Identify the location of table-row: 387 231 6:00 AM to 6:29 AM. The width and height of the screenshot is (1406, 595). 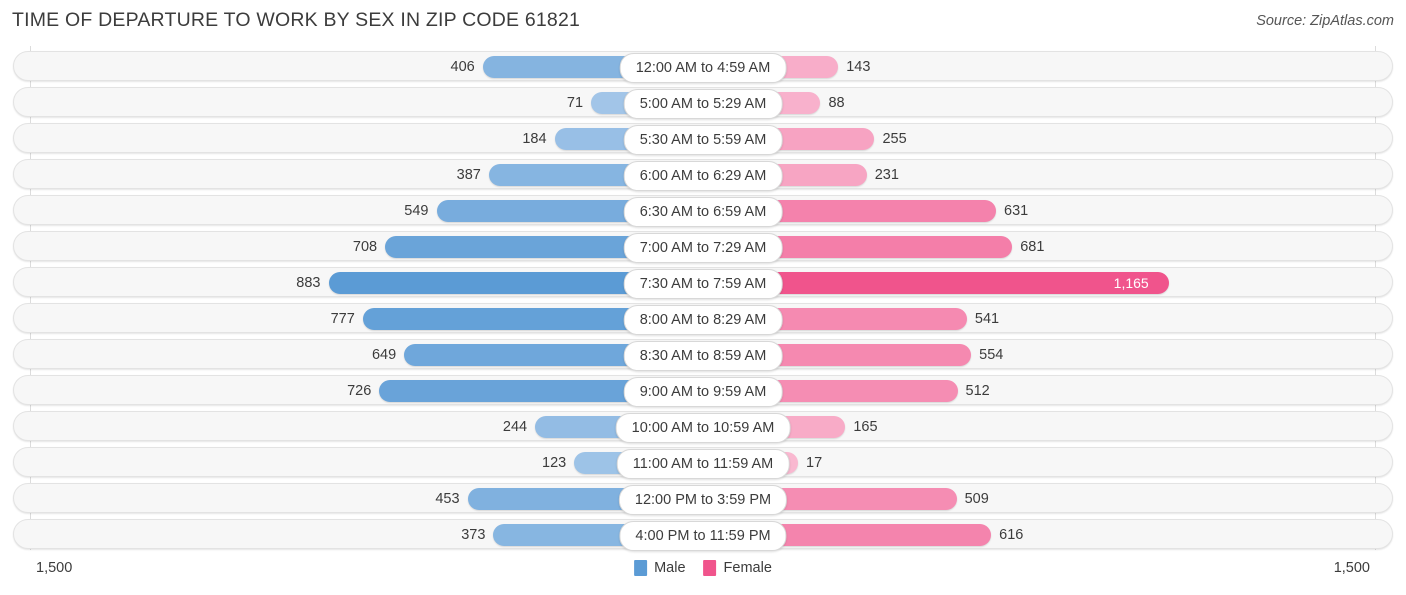
(703, 175).